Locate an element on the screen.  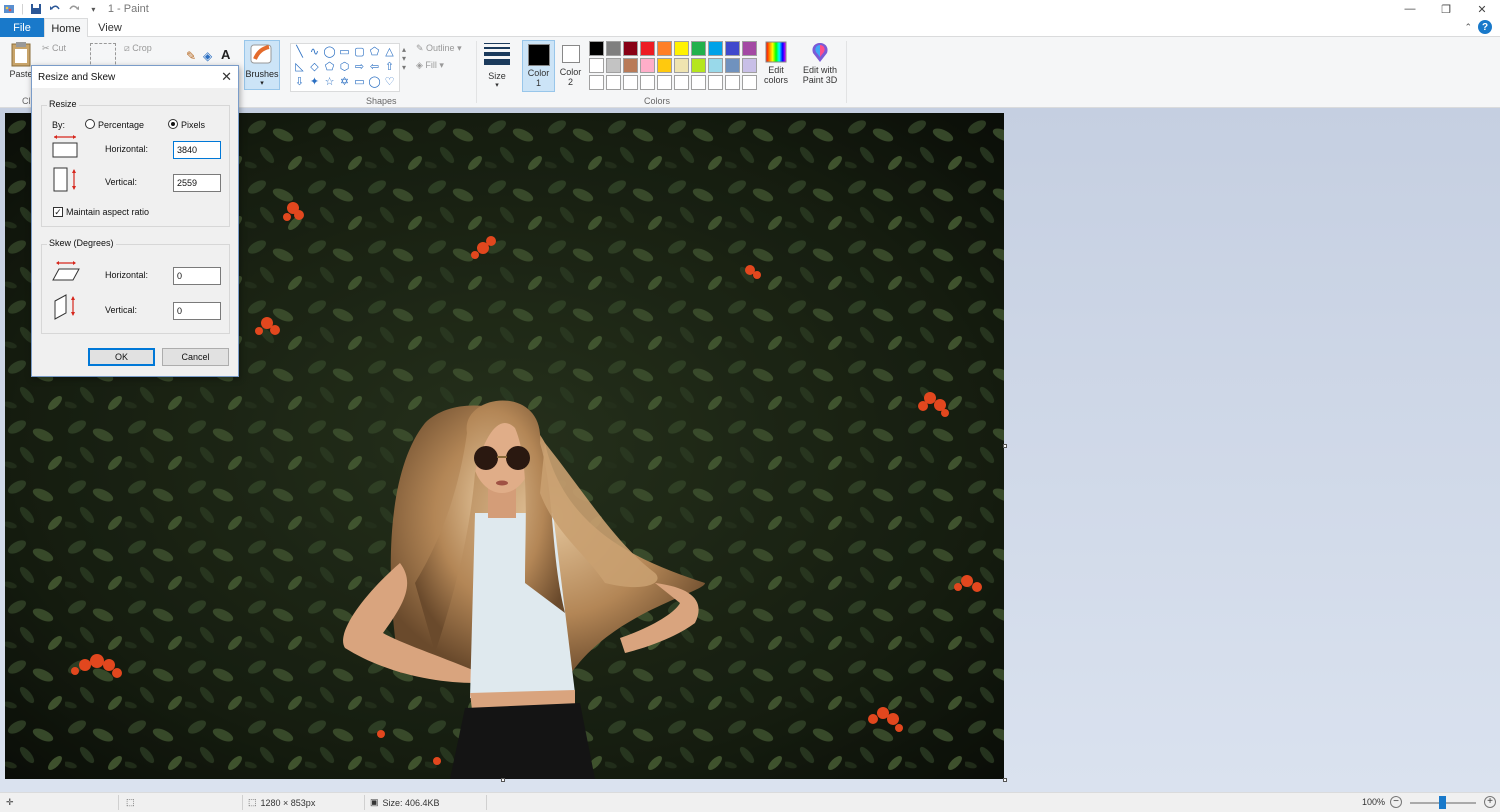
oval-shape-icon: ◯ is located at coordinates (329, 52).